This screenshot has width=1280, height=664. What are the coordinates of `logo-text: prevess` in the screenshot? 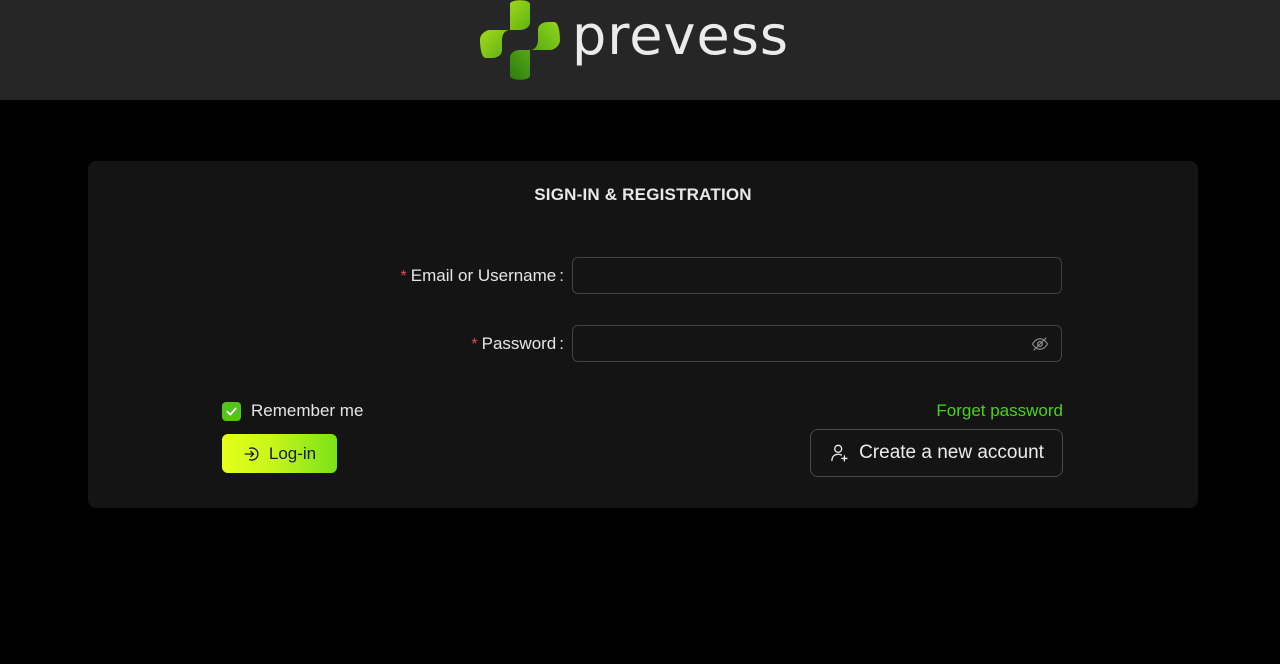 It's located at (680, 35).